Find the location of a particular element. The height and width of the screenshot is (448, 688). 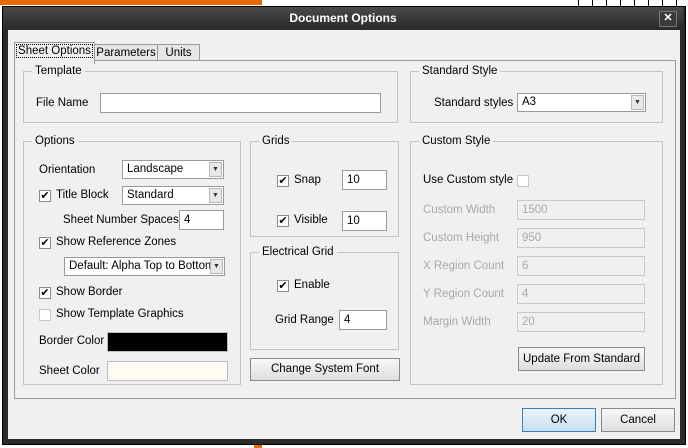

dialog-title: Document Options is located at coordinates (343, 18).